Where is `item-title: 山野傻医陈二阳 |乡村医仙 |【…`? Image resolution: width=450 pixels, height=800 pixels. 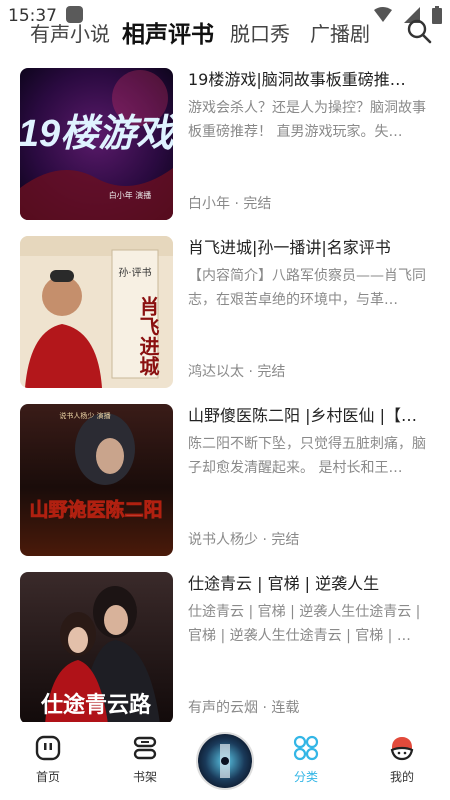 item-title: 山野傻医陈二阳 |乡村医仙 |【… is located at coordinates (302, 415).